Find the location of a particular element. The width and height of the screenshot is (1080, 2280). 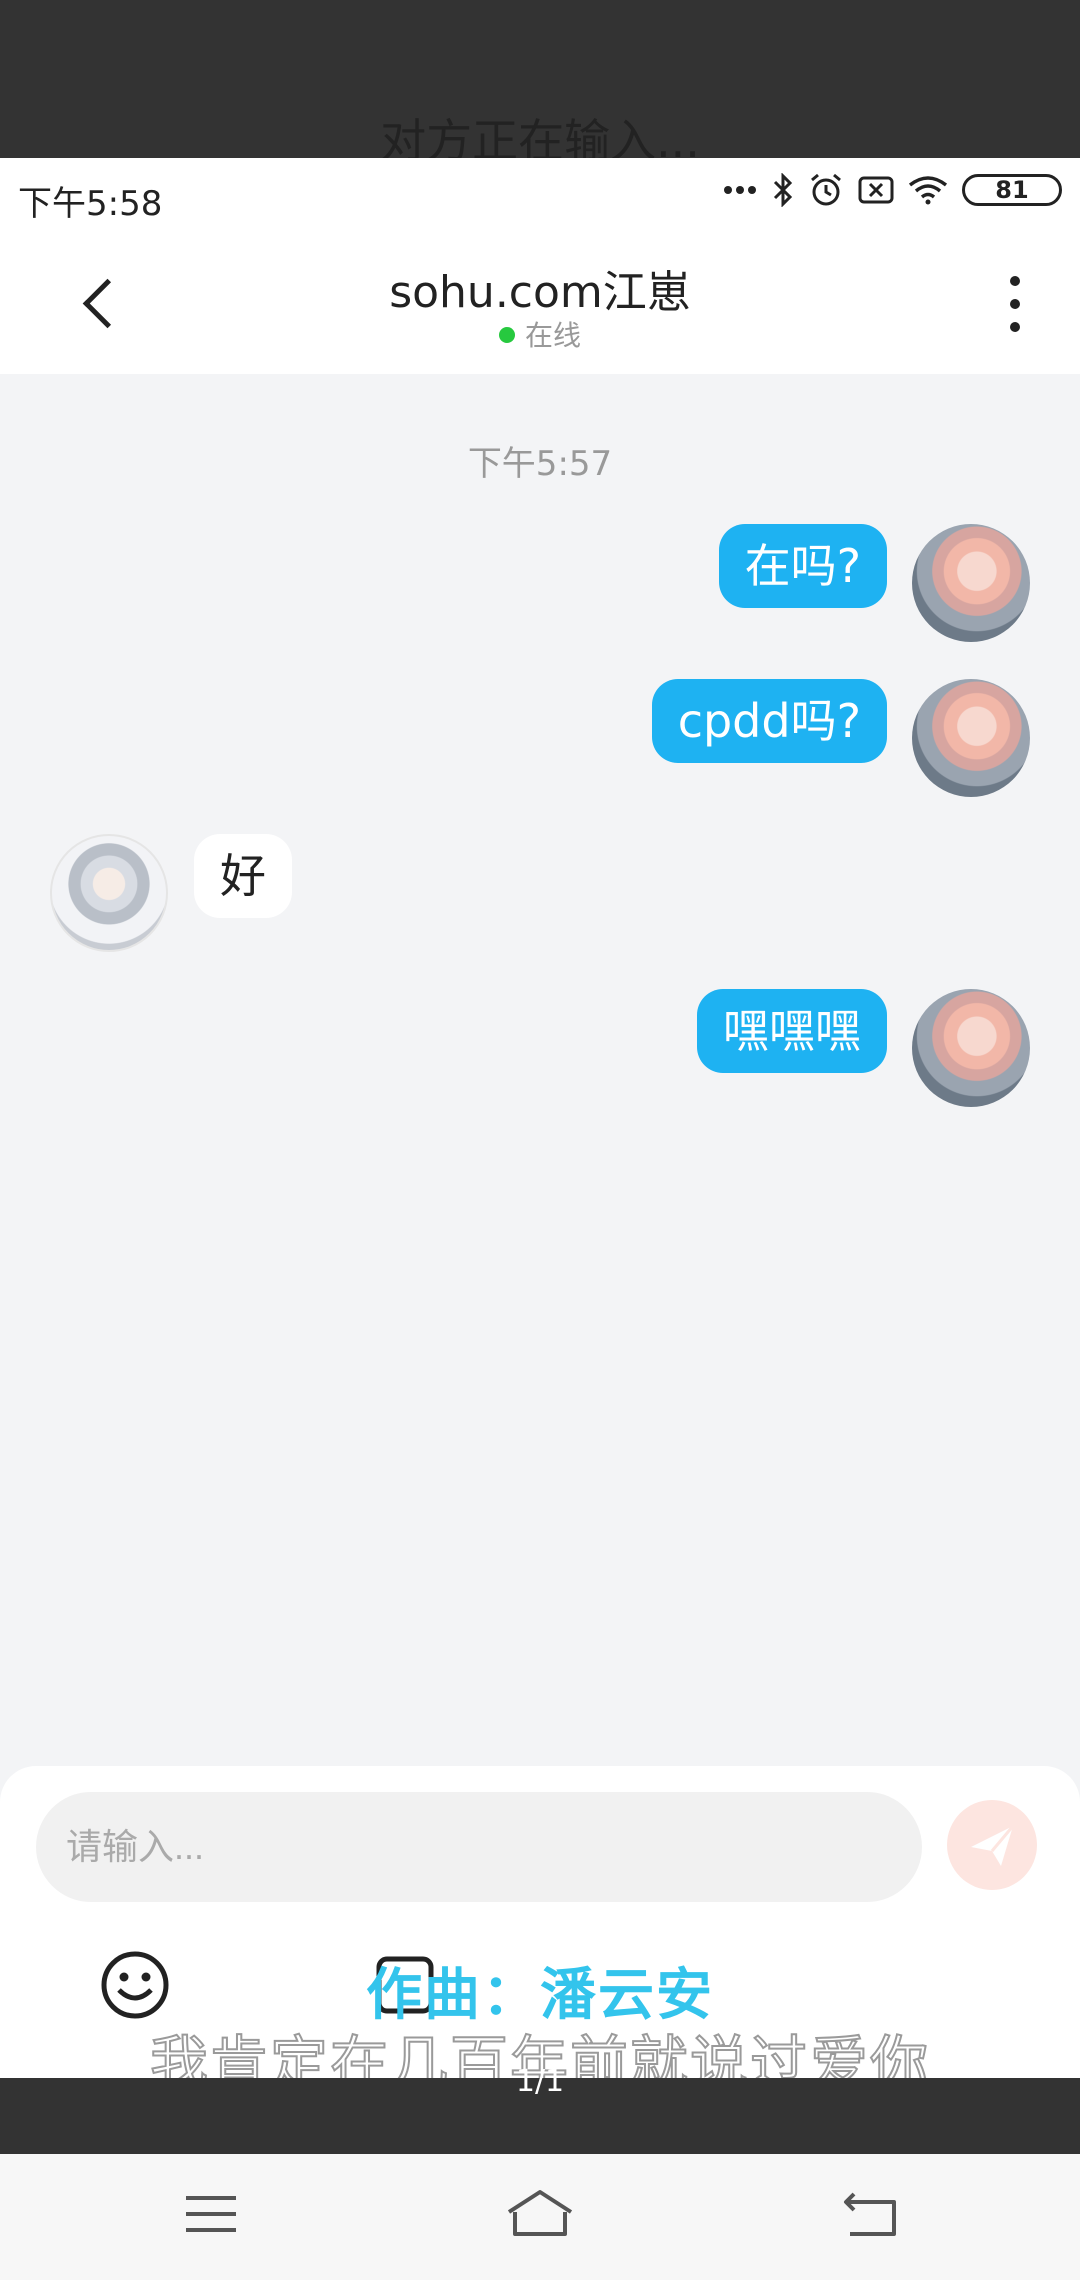

message-bubble-incoming: 好 is located at coordinates (243, 876).